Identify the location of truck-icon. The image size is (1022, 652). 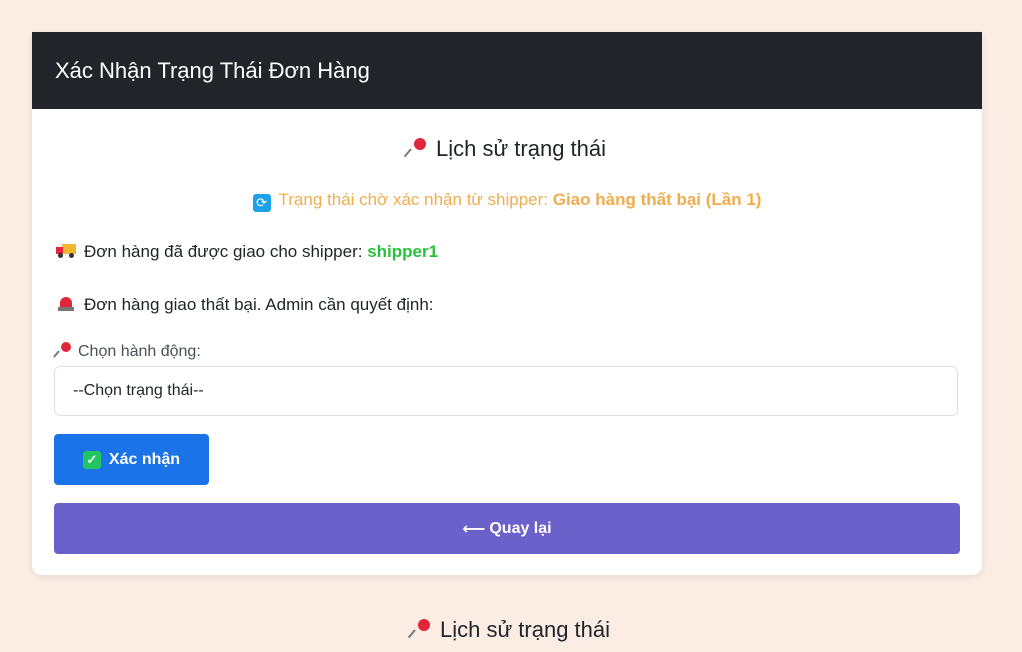
(66, 251).